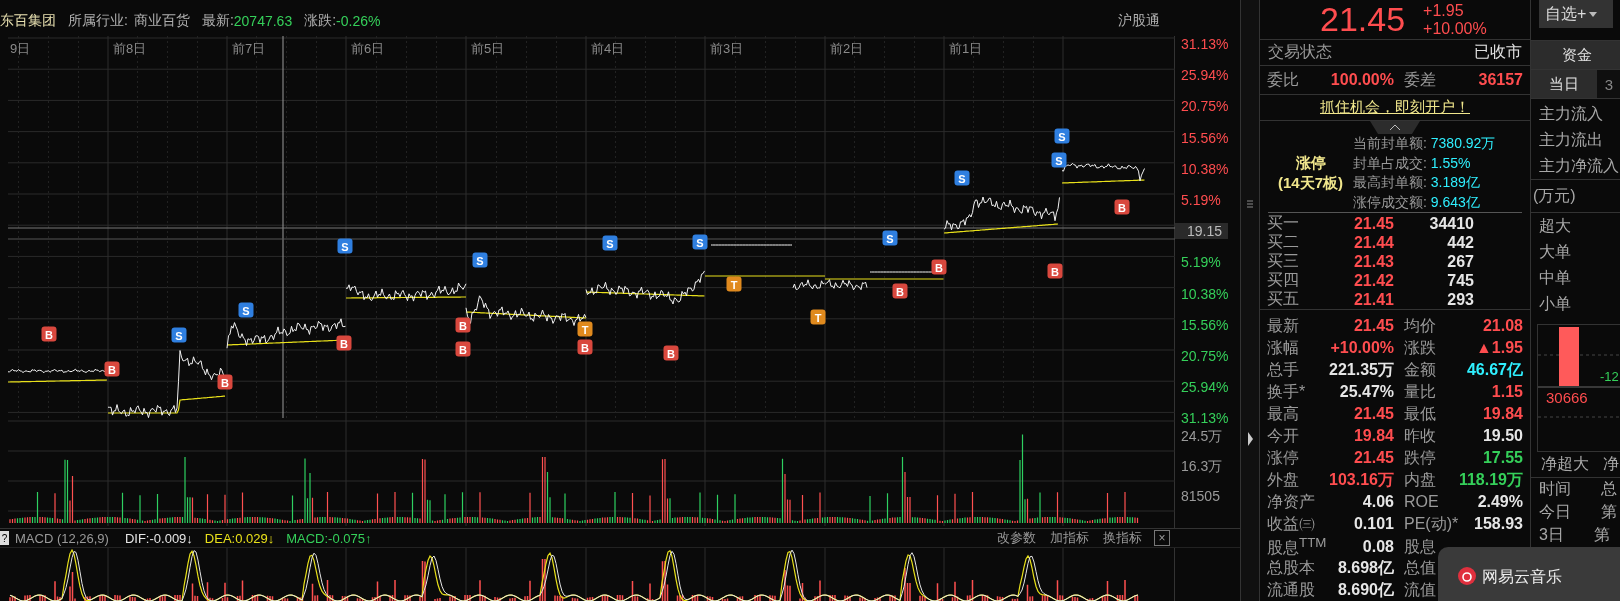 This screenshot has width=1620, height=601. I want to click on music-app-icon, so click(1467, 576).